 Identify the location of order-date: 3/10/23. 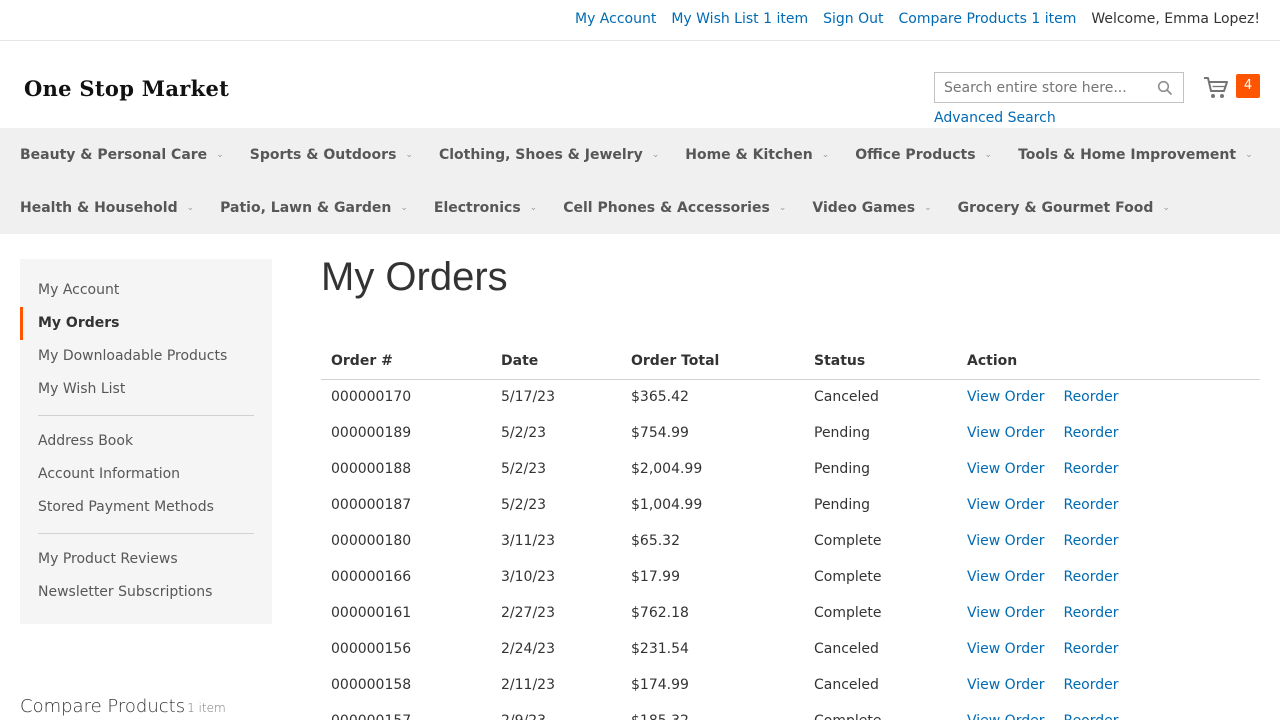
(528, 577).